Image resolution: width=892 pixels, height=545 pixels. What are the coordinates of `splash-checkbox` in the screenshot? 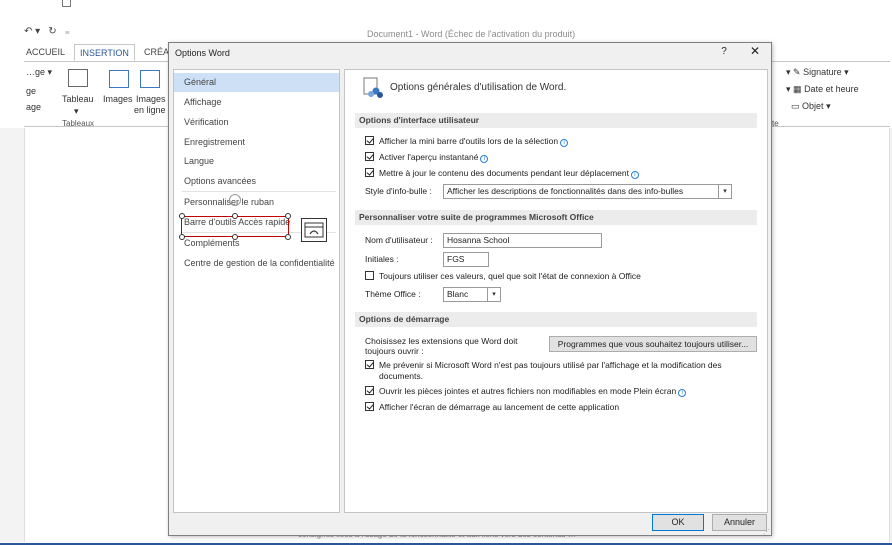 It's located at (369, 406).